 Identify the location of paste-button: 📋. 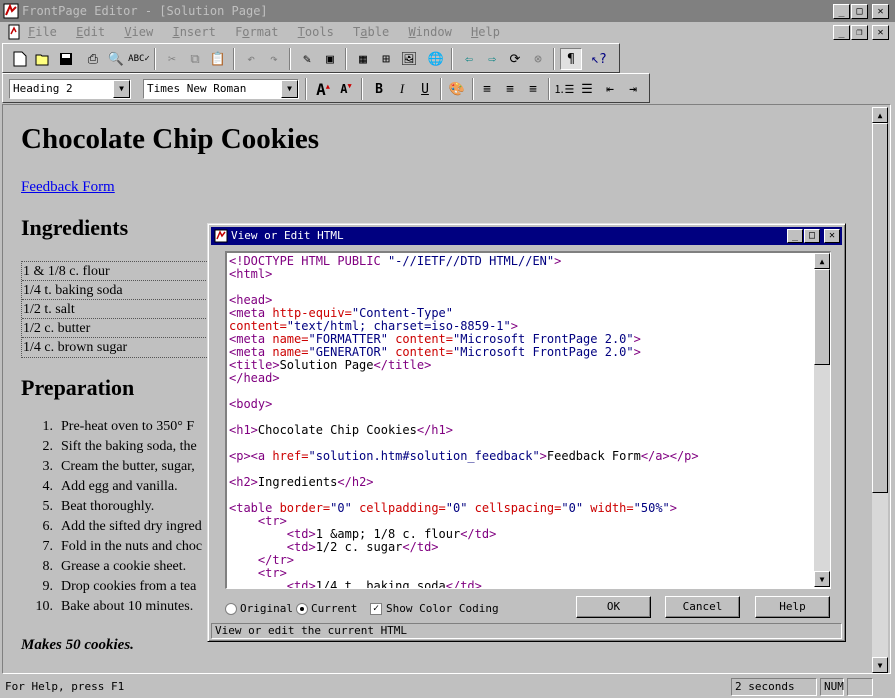
(218, 59).